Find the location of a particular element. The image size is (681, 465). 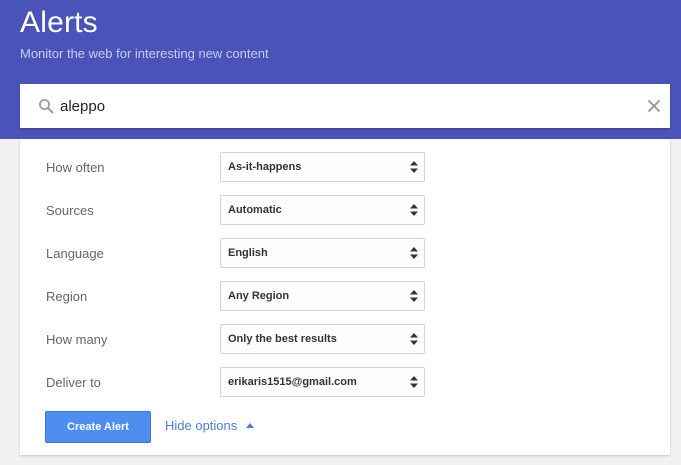

option-row-language: Language English is located at coordinates (345, 253).